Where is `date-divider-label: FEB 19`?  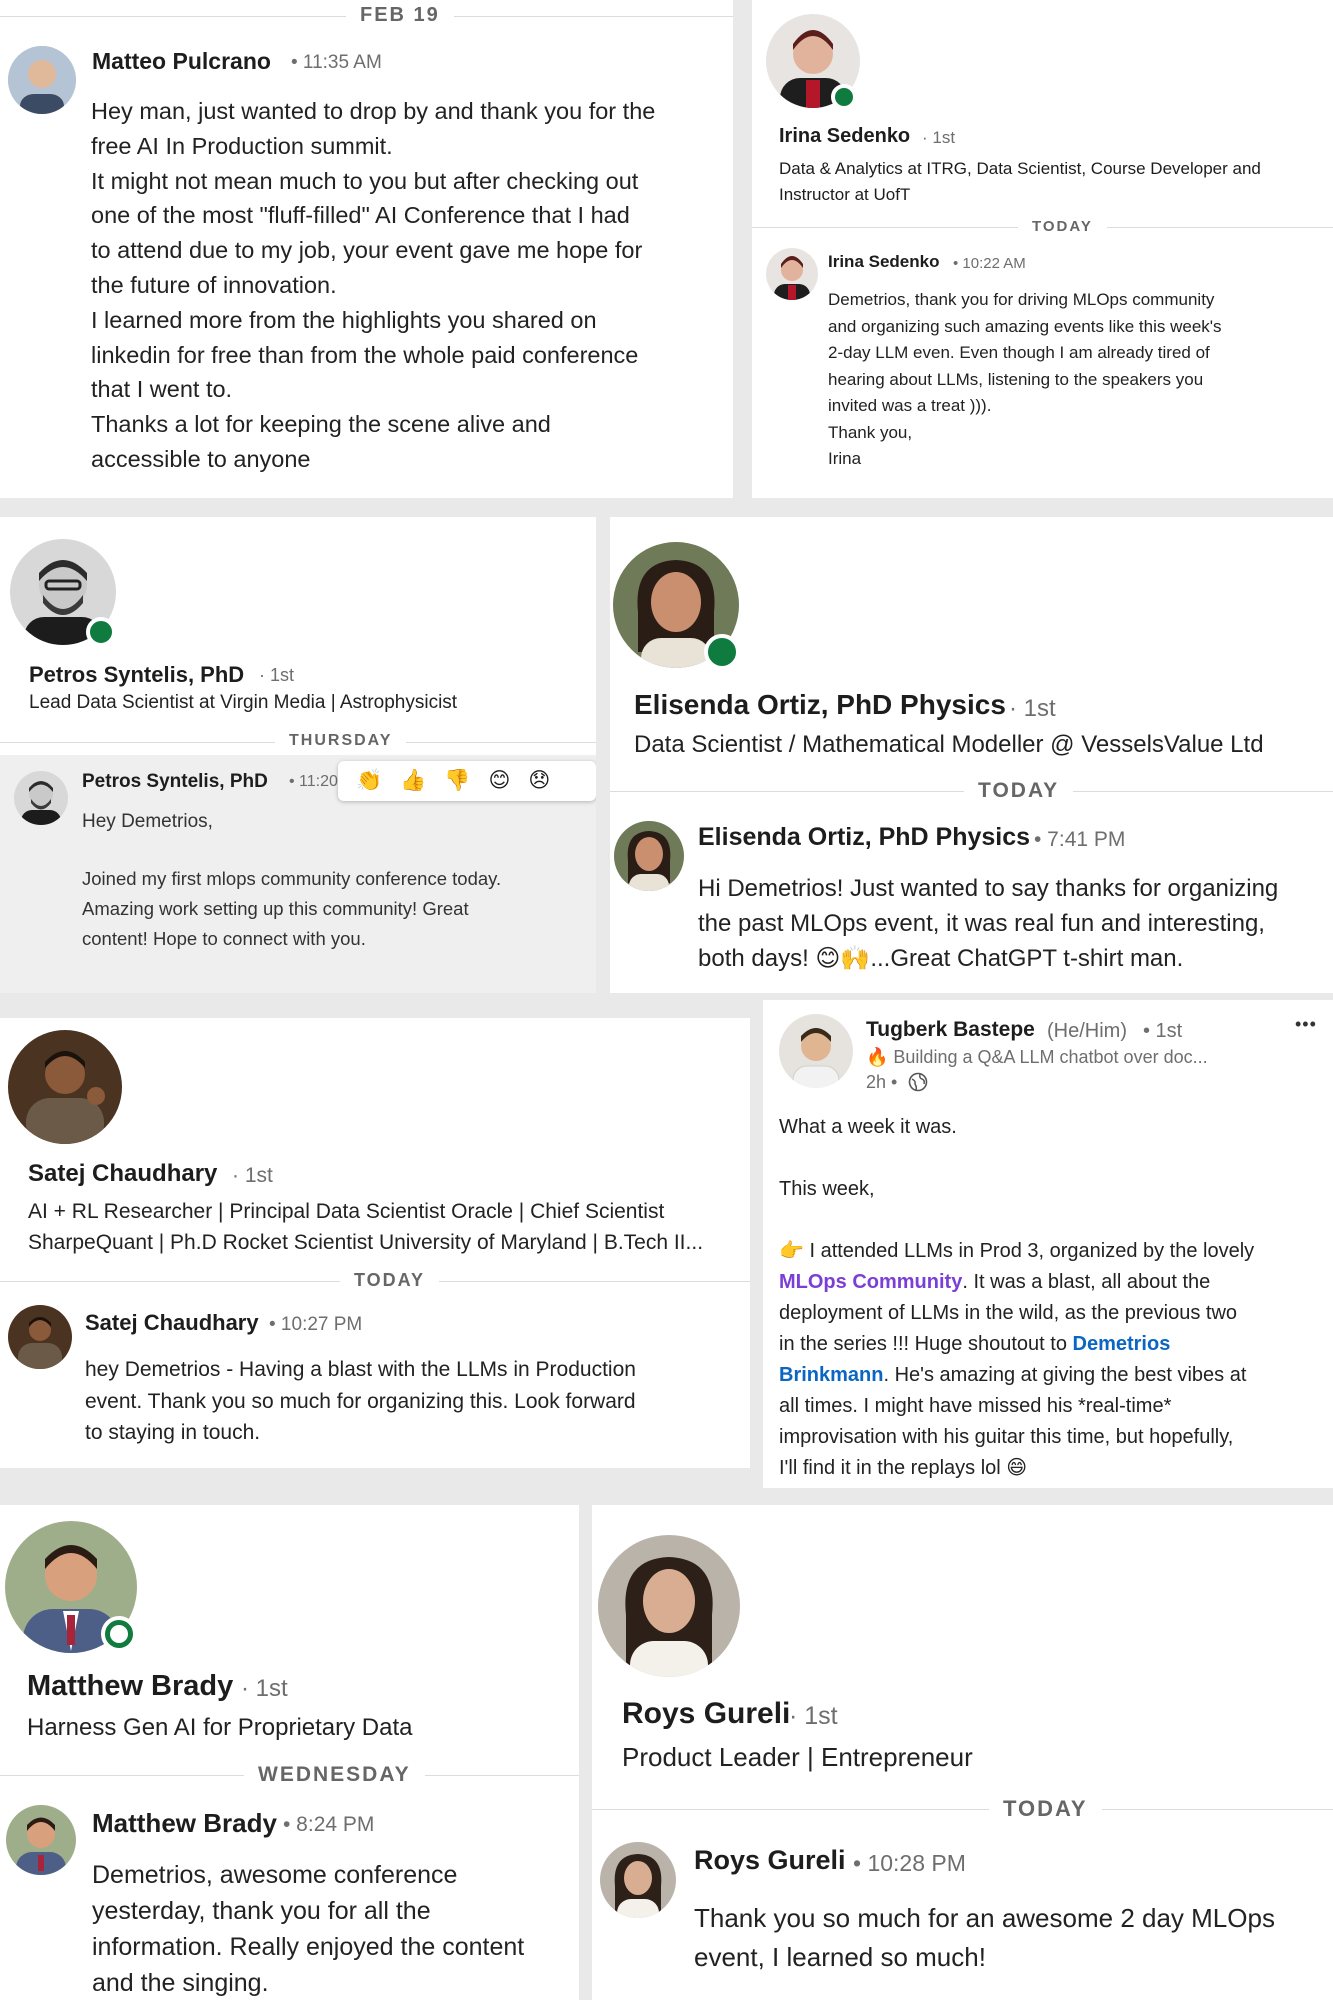
date-divider-label: FEB 19 is located at coordinates (400, 15).